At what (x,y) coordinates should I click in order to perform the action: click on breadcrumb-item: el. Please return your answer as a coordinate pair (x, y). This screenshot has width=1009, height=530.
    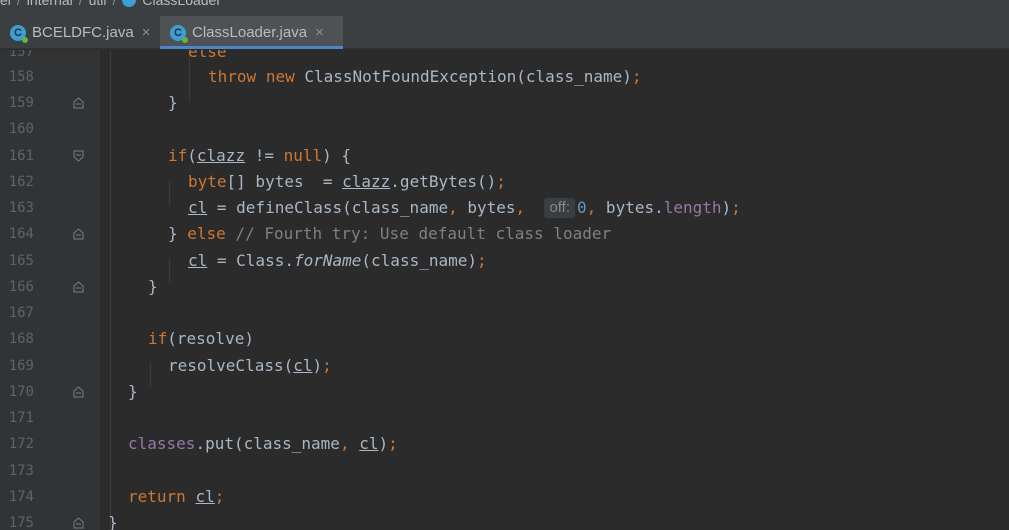
    Looking at the image, I should click on (5, 4).